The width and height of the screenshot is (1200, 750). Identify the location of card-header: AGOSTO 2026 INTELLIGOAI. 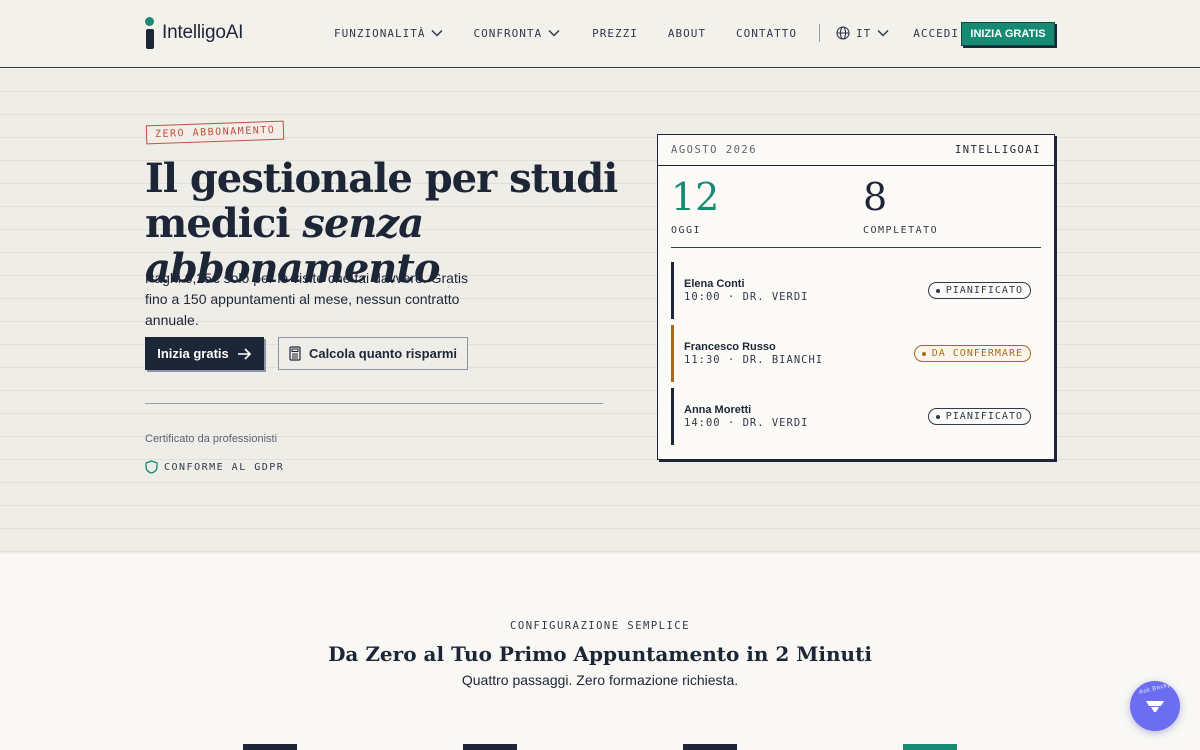
(856, 150).